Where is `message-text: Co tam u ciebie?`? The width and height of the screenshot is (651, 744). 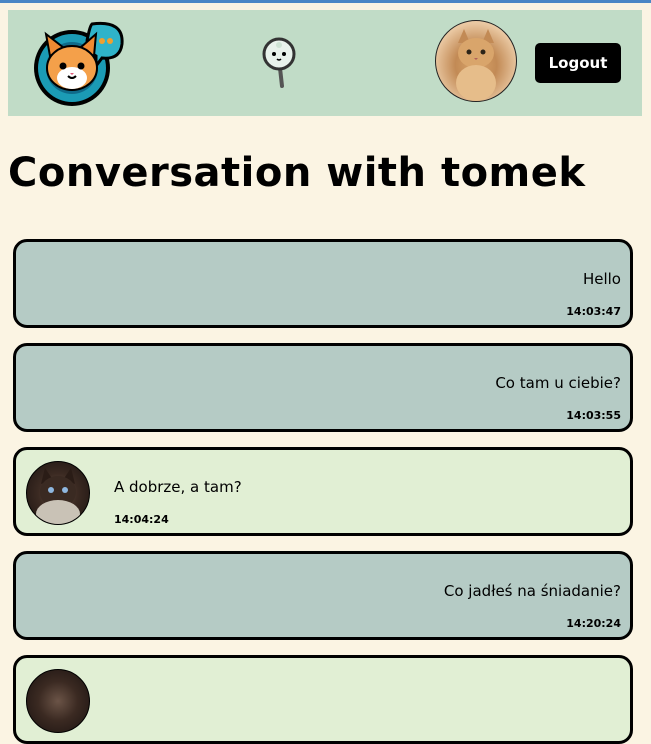
message-text: Co tam u ciebie? is located at coordinates (558, 383).